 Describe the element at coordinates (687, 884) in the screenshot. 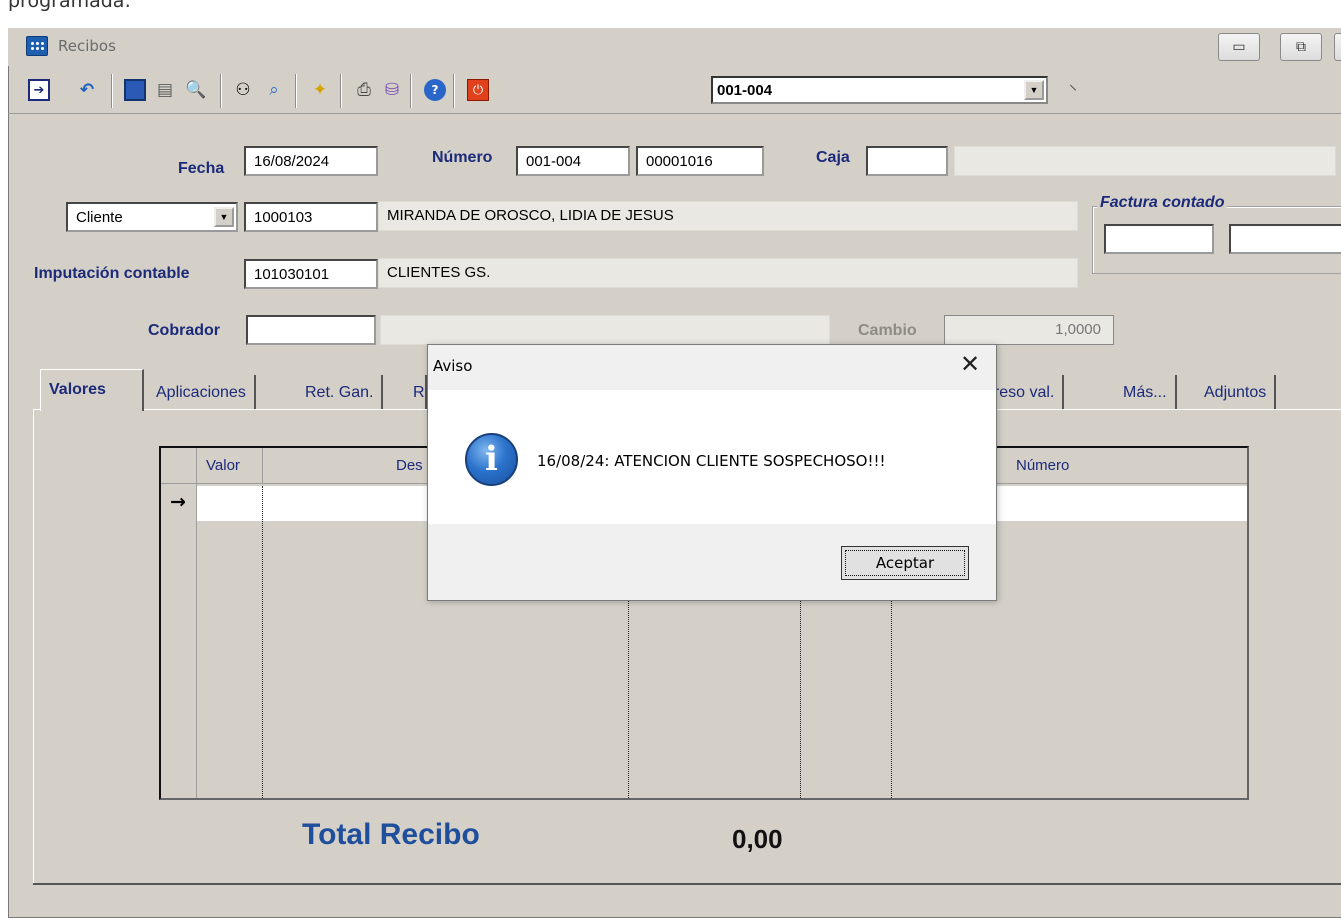

I see `bottom-divider` at that location.